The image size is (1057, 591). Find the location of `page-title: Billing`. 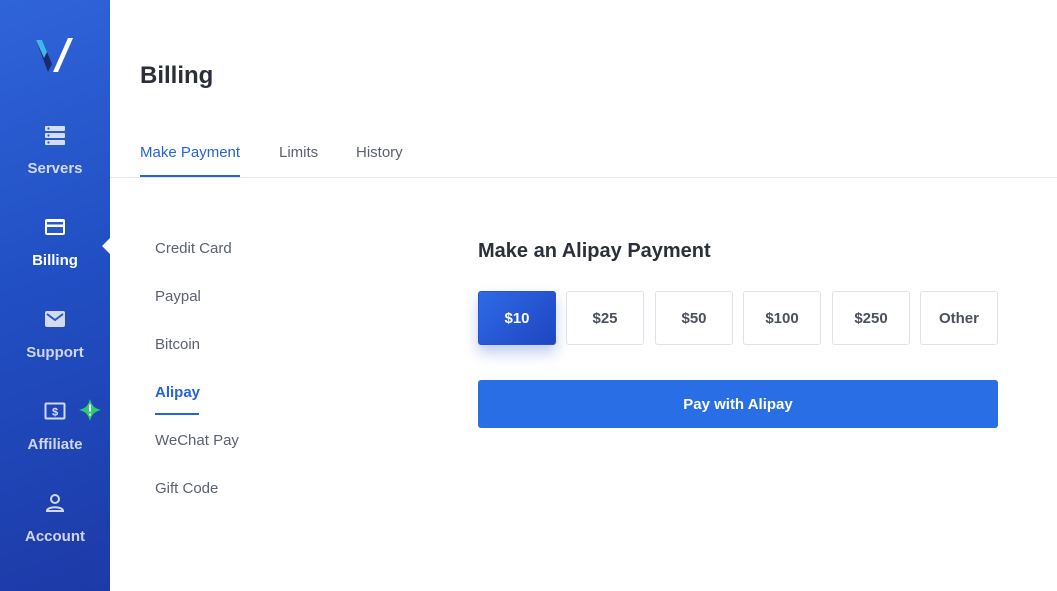

page-title: Billing is located at coordinates (177, 75).